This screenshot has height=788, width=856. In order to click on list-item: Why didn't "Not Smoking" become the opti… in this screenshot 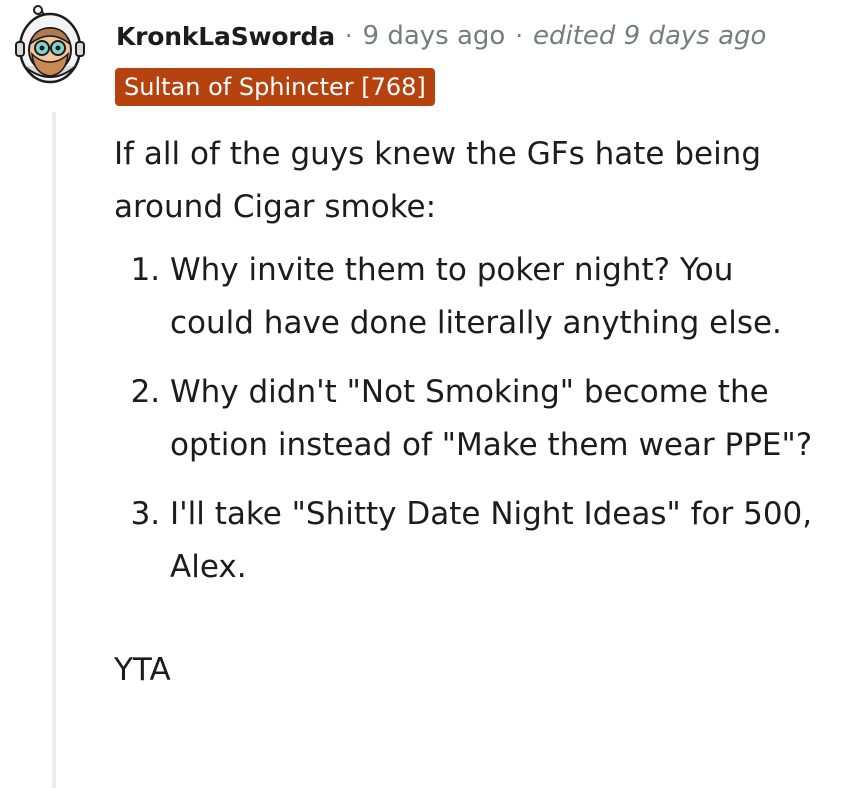, I will do `click(492, 419)`.